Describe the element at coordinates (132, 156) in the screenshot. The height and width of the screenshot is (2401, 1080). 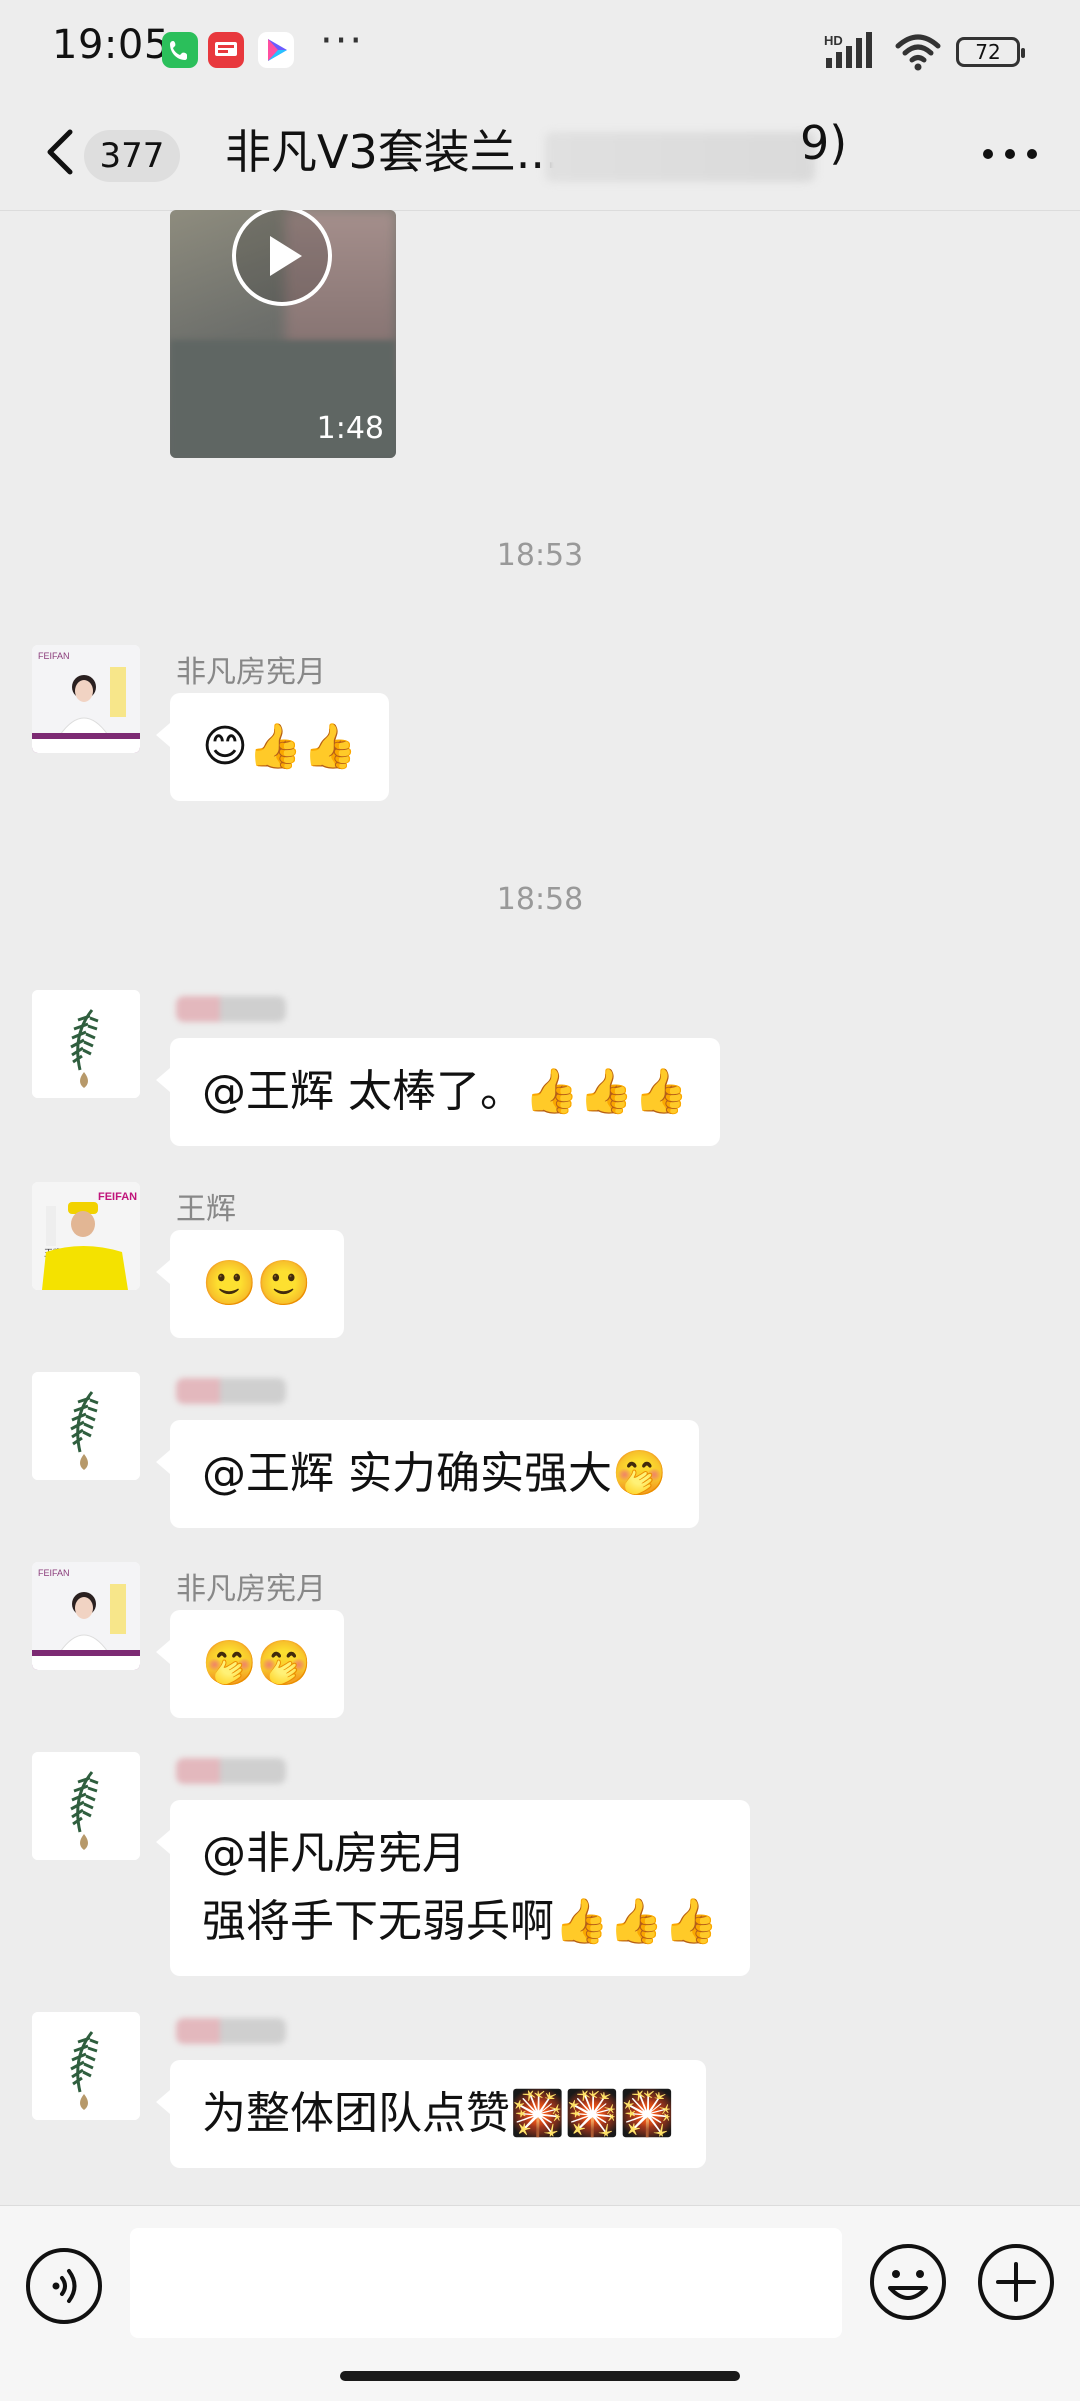
I see `unread-count-badge: 377` at that location.